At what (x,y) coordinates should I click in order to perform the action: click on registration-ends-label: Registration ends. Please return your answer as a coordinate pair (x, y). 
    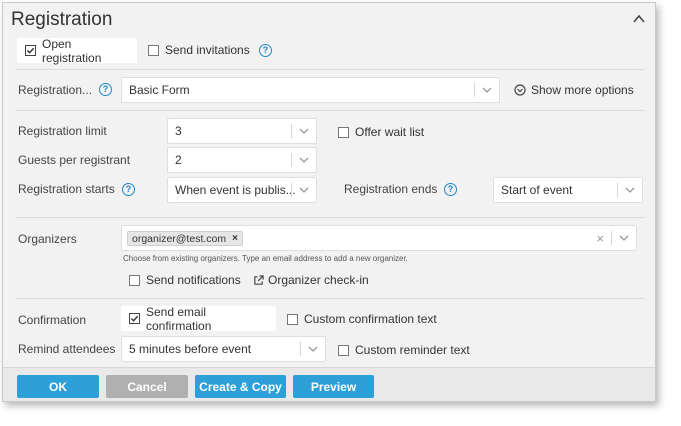
    Looking at the image, I should click on (391, 189).